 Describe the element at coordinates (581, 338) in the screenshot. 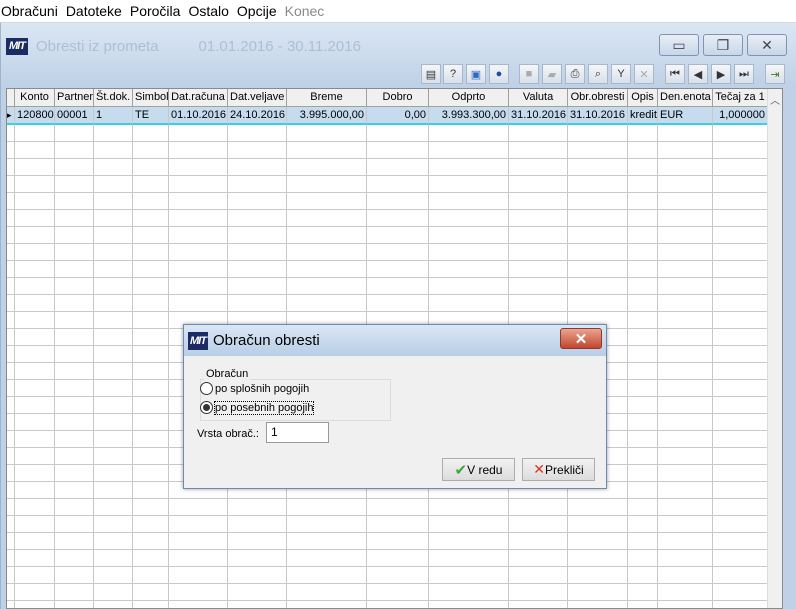

I see `dialog-close-button: ✕` at that location.